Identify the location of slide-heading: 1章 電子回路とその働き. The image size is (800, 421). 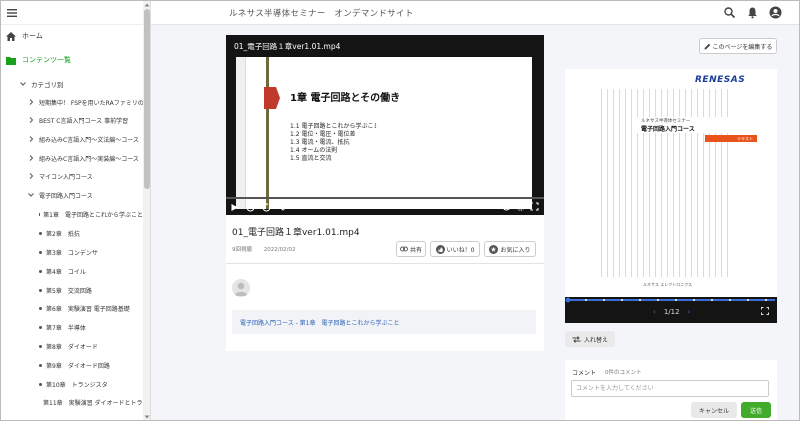
(345, 98).